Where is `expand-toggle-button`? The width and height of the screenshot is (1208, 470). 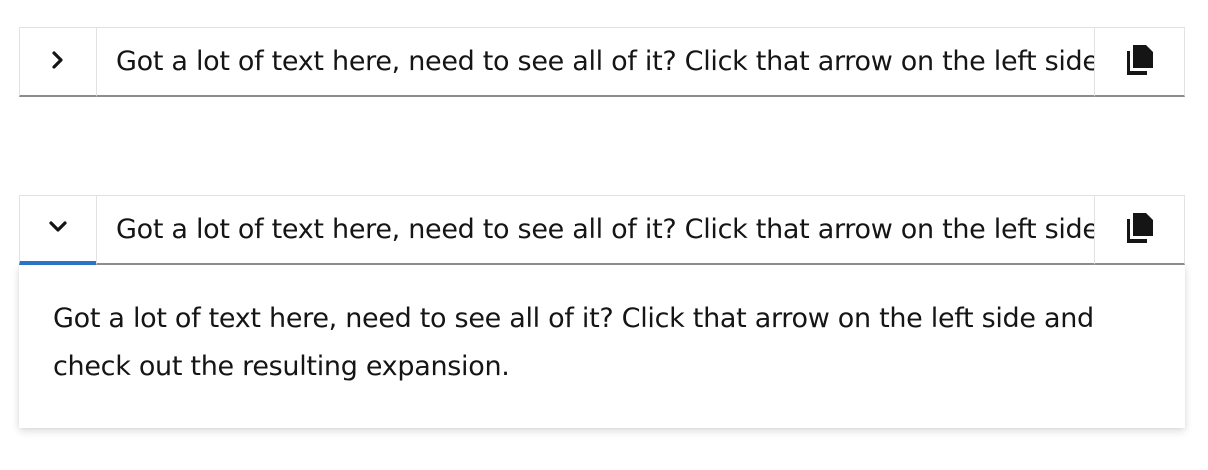
expand-toggle-button is located at coordinates (57, 62).